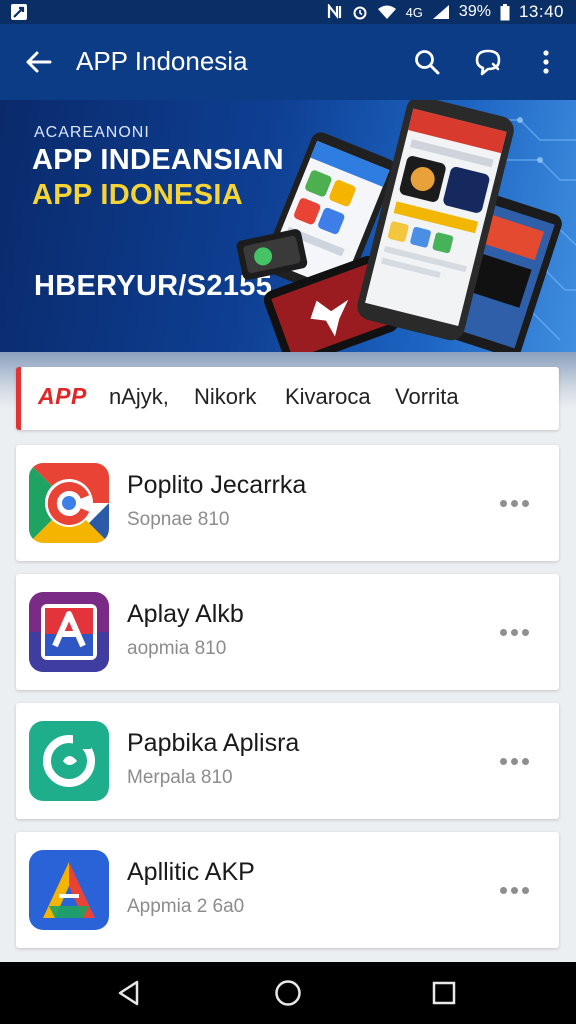 The height and width of the screenshot is (1024, 576). I want to click on app-list-item: Aplay Alkb aopmia 810, so click(287, 632).